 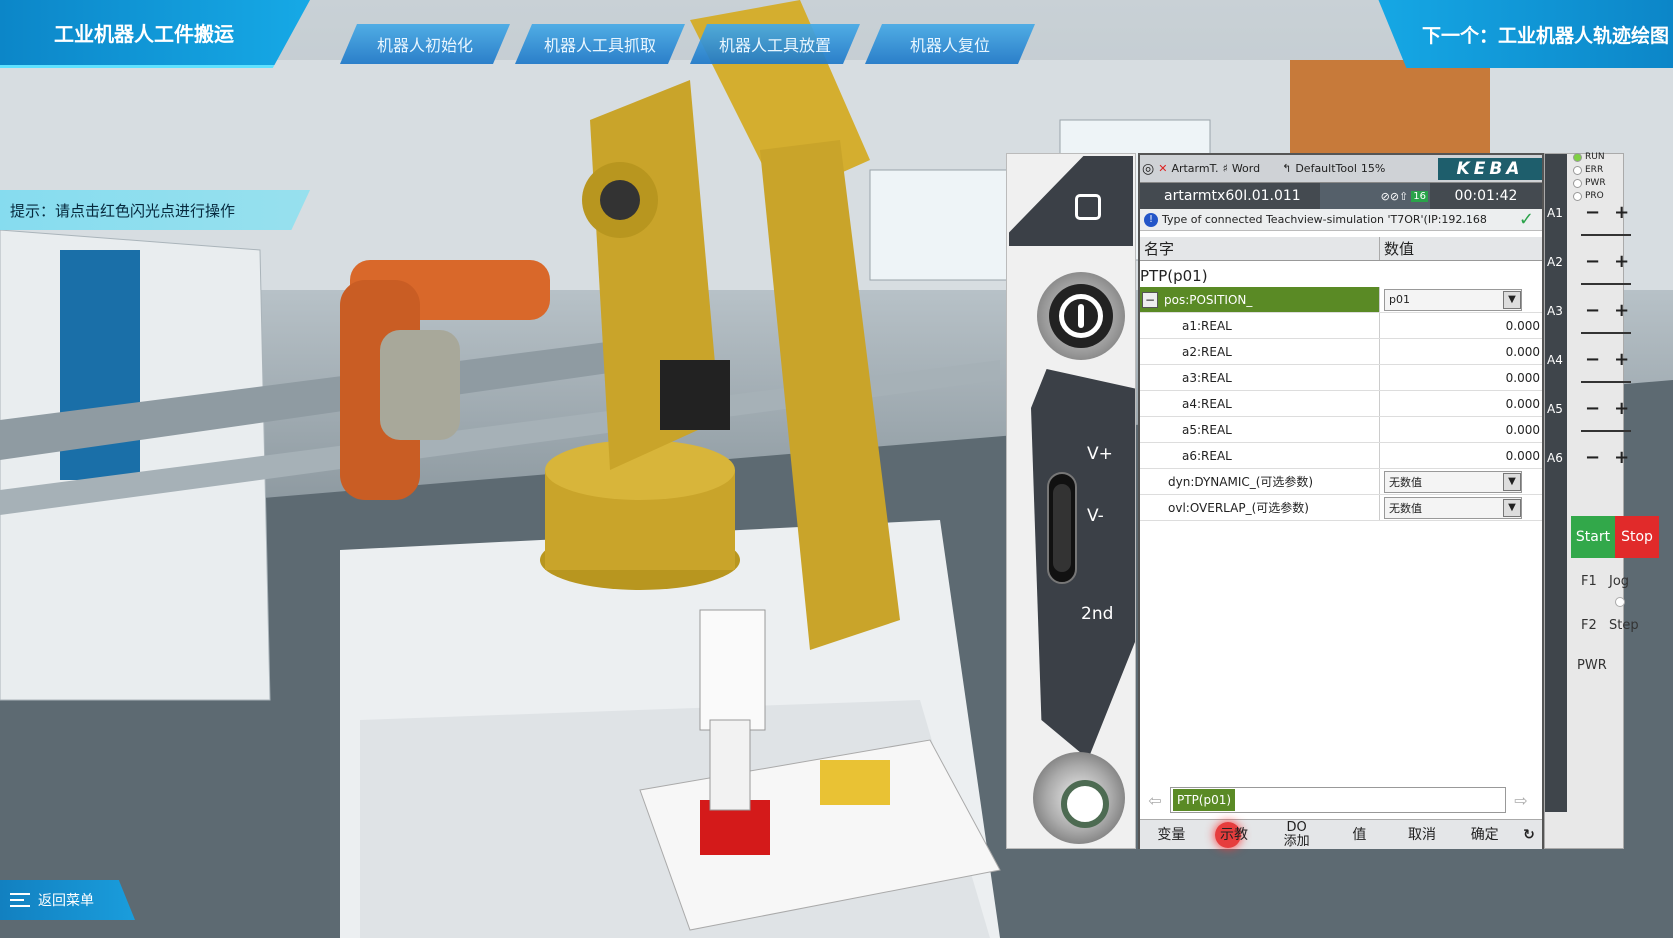 What do you see at coordinates (155, 210) in the screenshot?
I see `hint-banner: 提示：请点击红色闪光点进行操作` at bounding box center [155, 210].